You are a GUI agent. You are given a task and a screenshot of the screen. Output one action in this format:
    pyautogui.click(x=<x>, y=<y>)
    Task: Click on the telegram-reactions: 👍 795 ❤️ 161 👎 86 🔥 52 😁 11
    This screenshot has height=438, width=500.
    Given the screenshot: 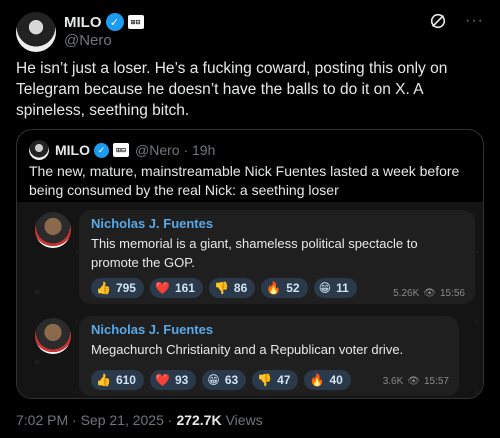 What is the action you would take?
    pyautogui.click(x=224, y=288)
    